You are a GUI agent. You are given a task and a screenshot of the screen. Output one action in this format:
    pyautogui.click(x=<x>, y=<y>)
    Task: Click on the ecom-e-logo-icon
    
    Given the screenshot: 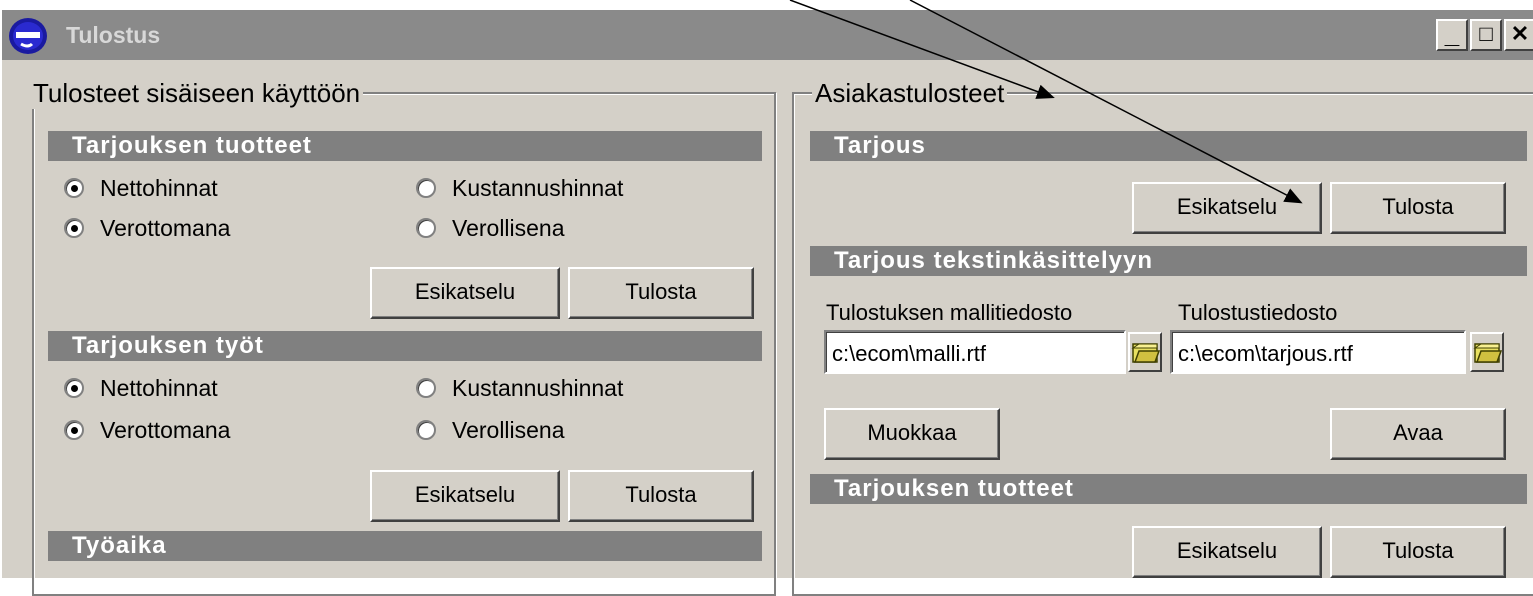 What is the action you would take?
    pyautogui.click(x=28, y=36)
    